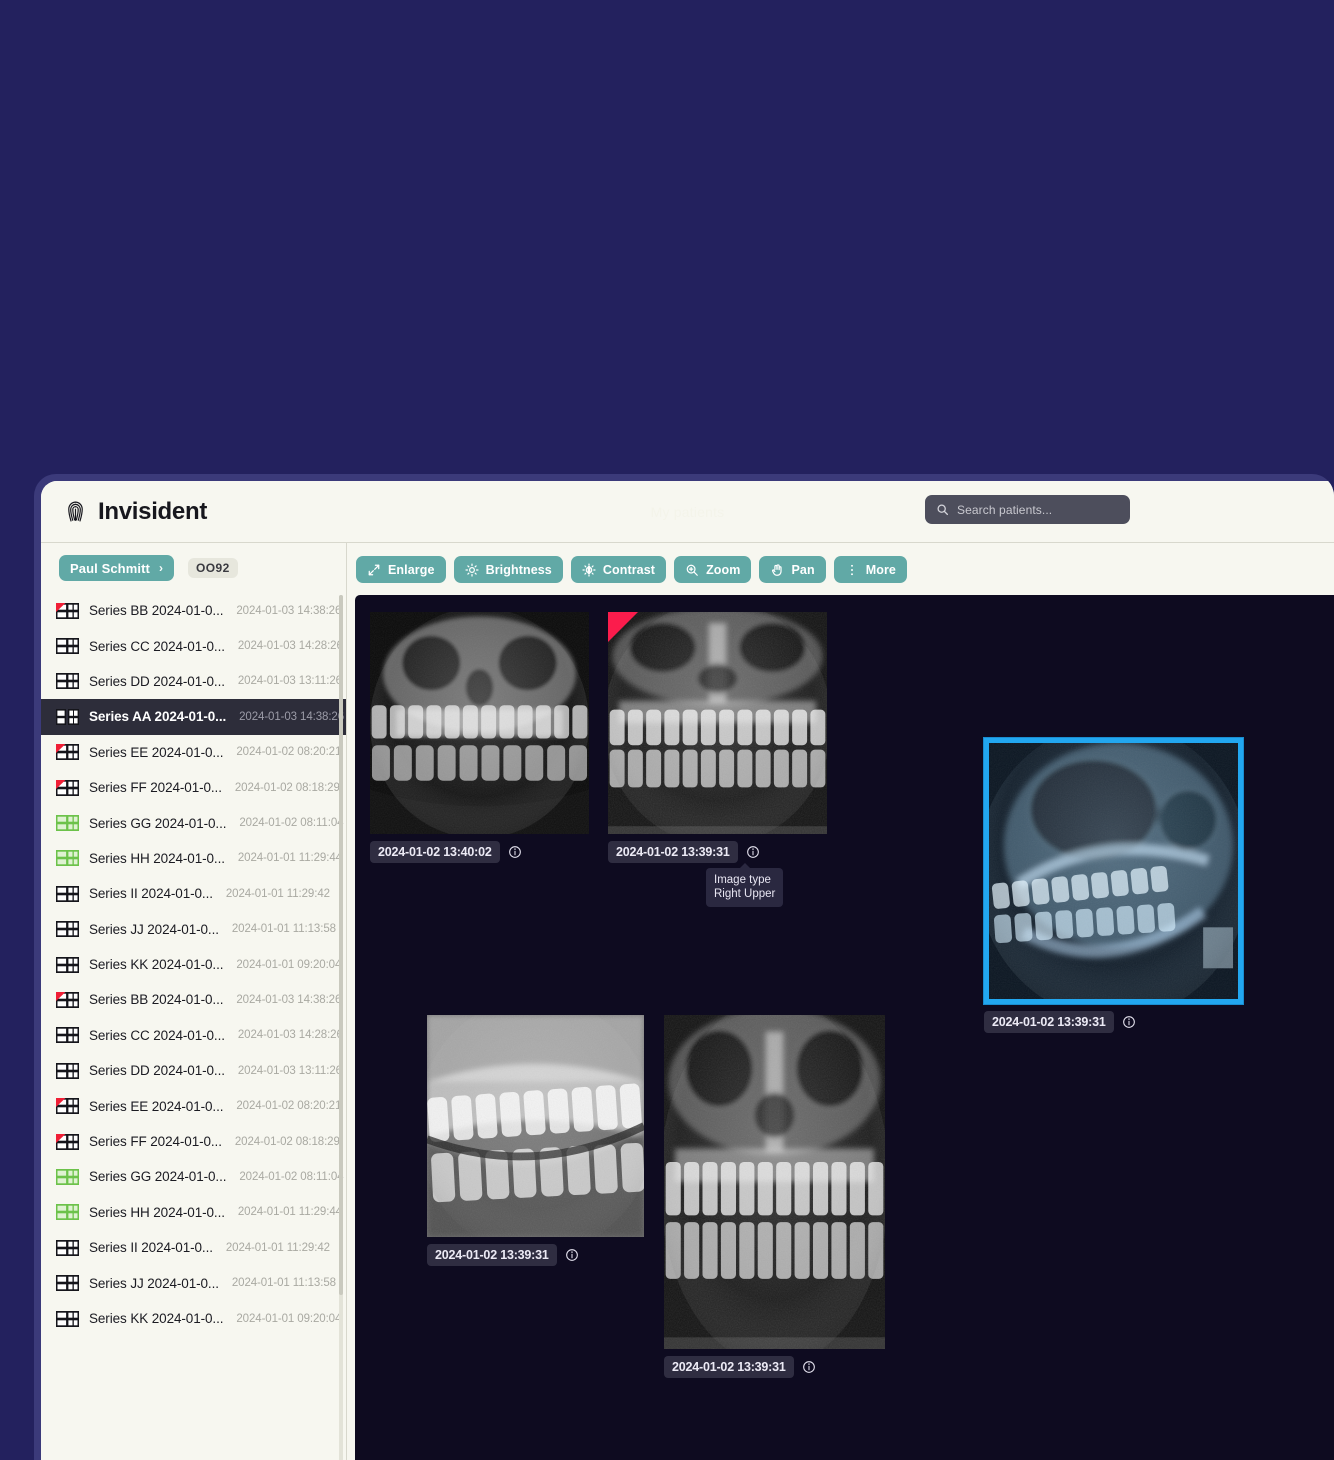 The image size is (1334, 1460). Describe the element at coordinates (289, 752) in the screenshot. I see `series-date: 2024-01-02 08:20:21` at that location.